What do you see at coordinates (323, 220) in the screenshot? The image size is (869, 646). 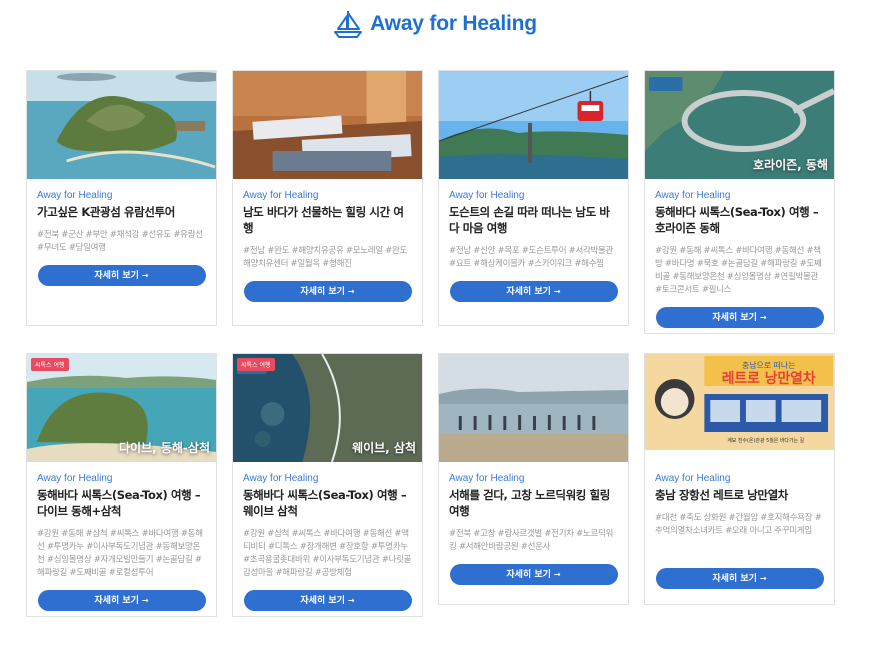 I see `card-title: 남도 바다가 선물하는 힐링 시간 여행` at bounding box center [323, 220].